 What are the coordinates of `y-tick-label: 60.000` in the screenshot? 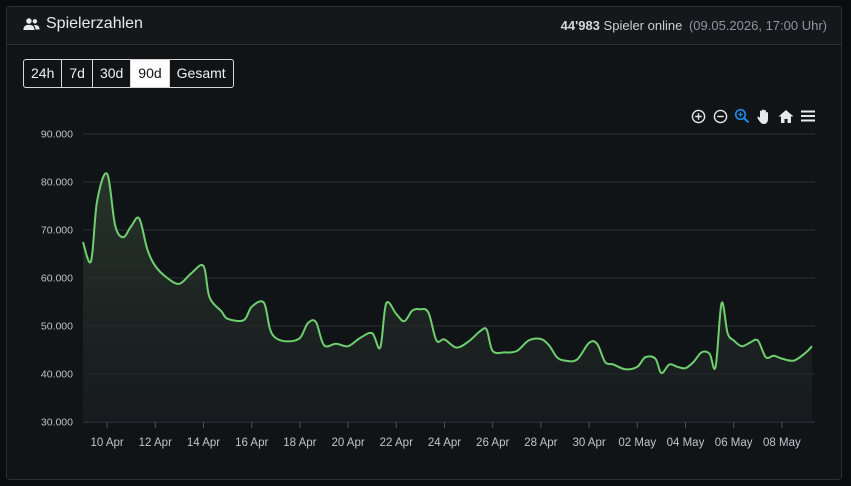 It's located at (57, 279).